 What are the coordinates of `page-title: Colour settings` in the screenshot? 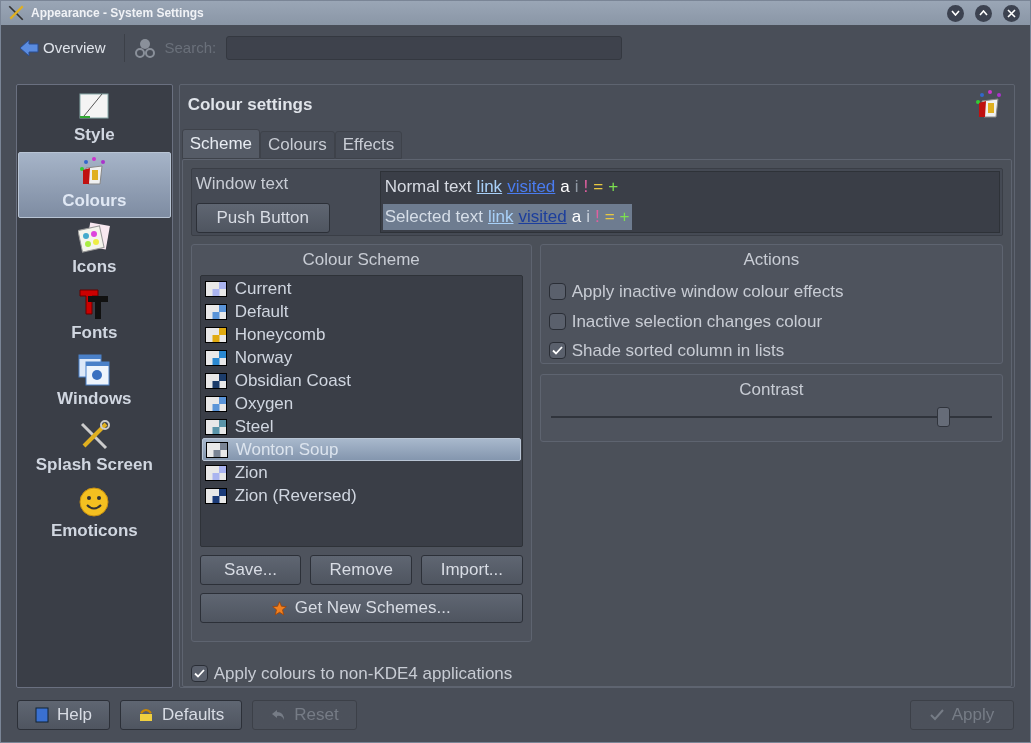 It's located at (250, 105).